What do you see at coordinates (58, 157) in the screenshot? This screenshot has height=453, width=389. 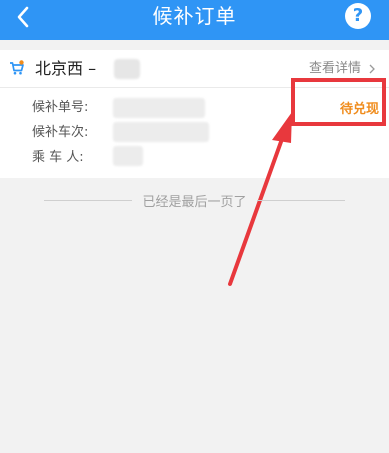 I see `passenger-label: 乘 车 人:` at bounding box center [58, 157].